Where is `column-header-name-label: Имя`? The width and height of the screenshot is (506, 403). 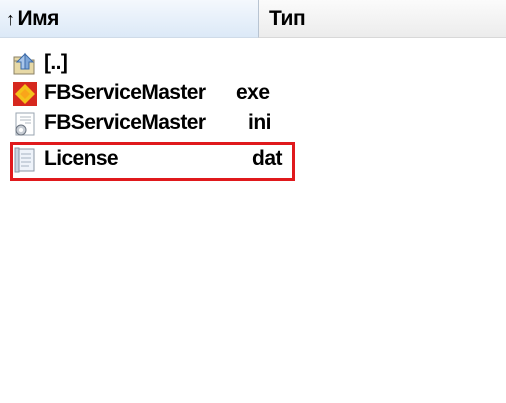 column-header-name-label: Имя is located at coordinates (38, 18).